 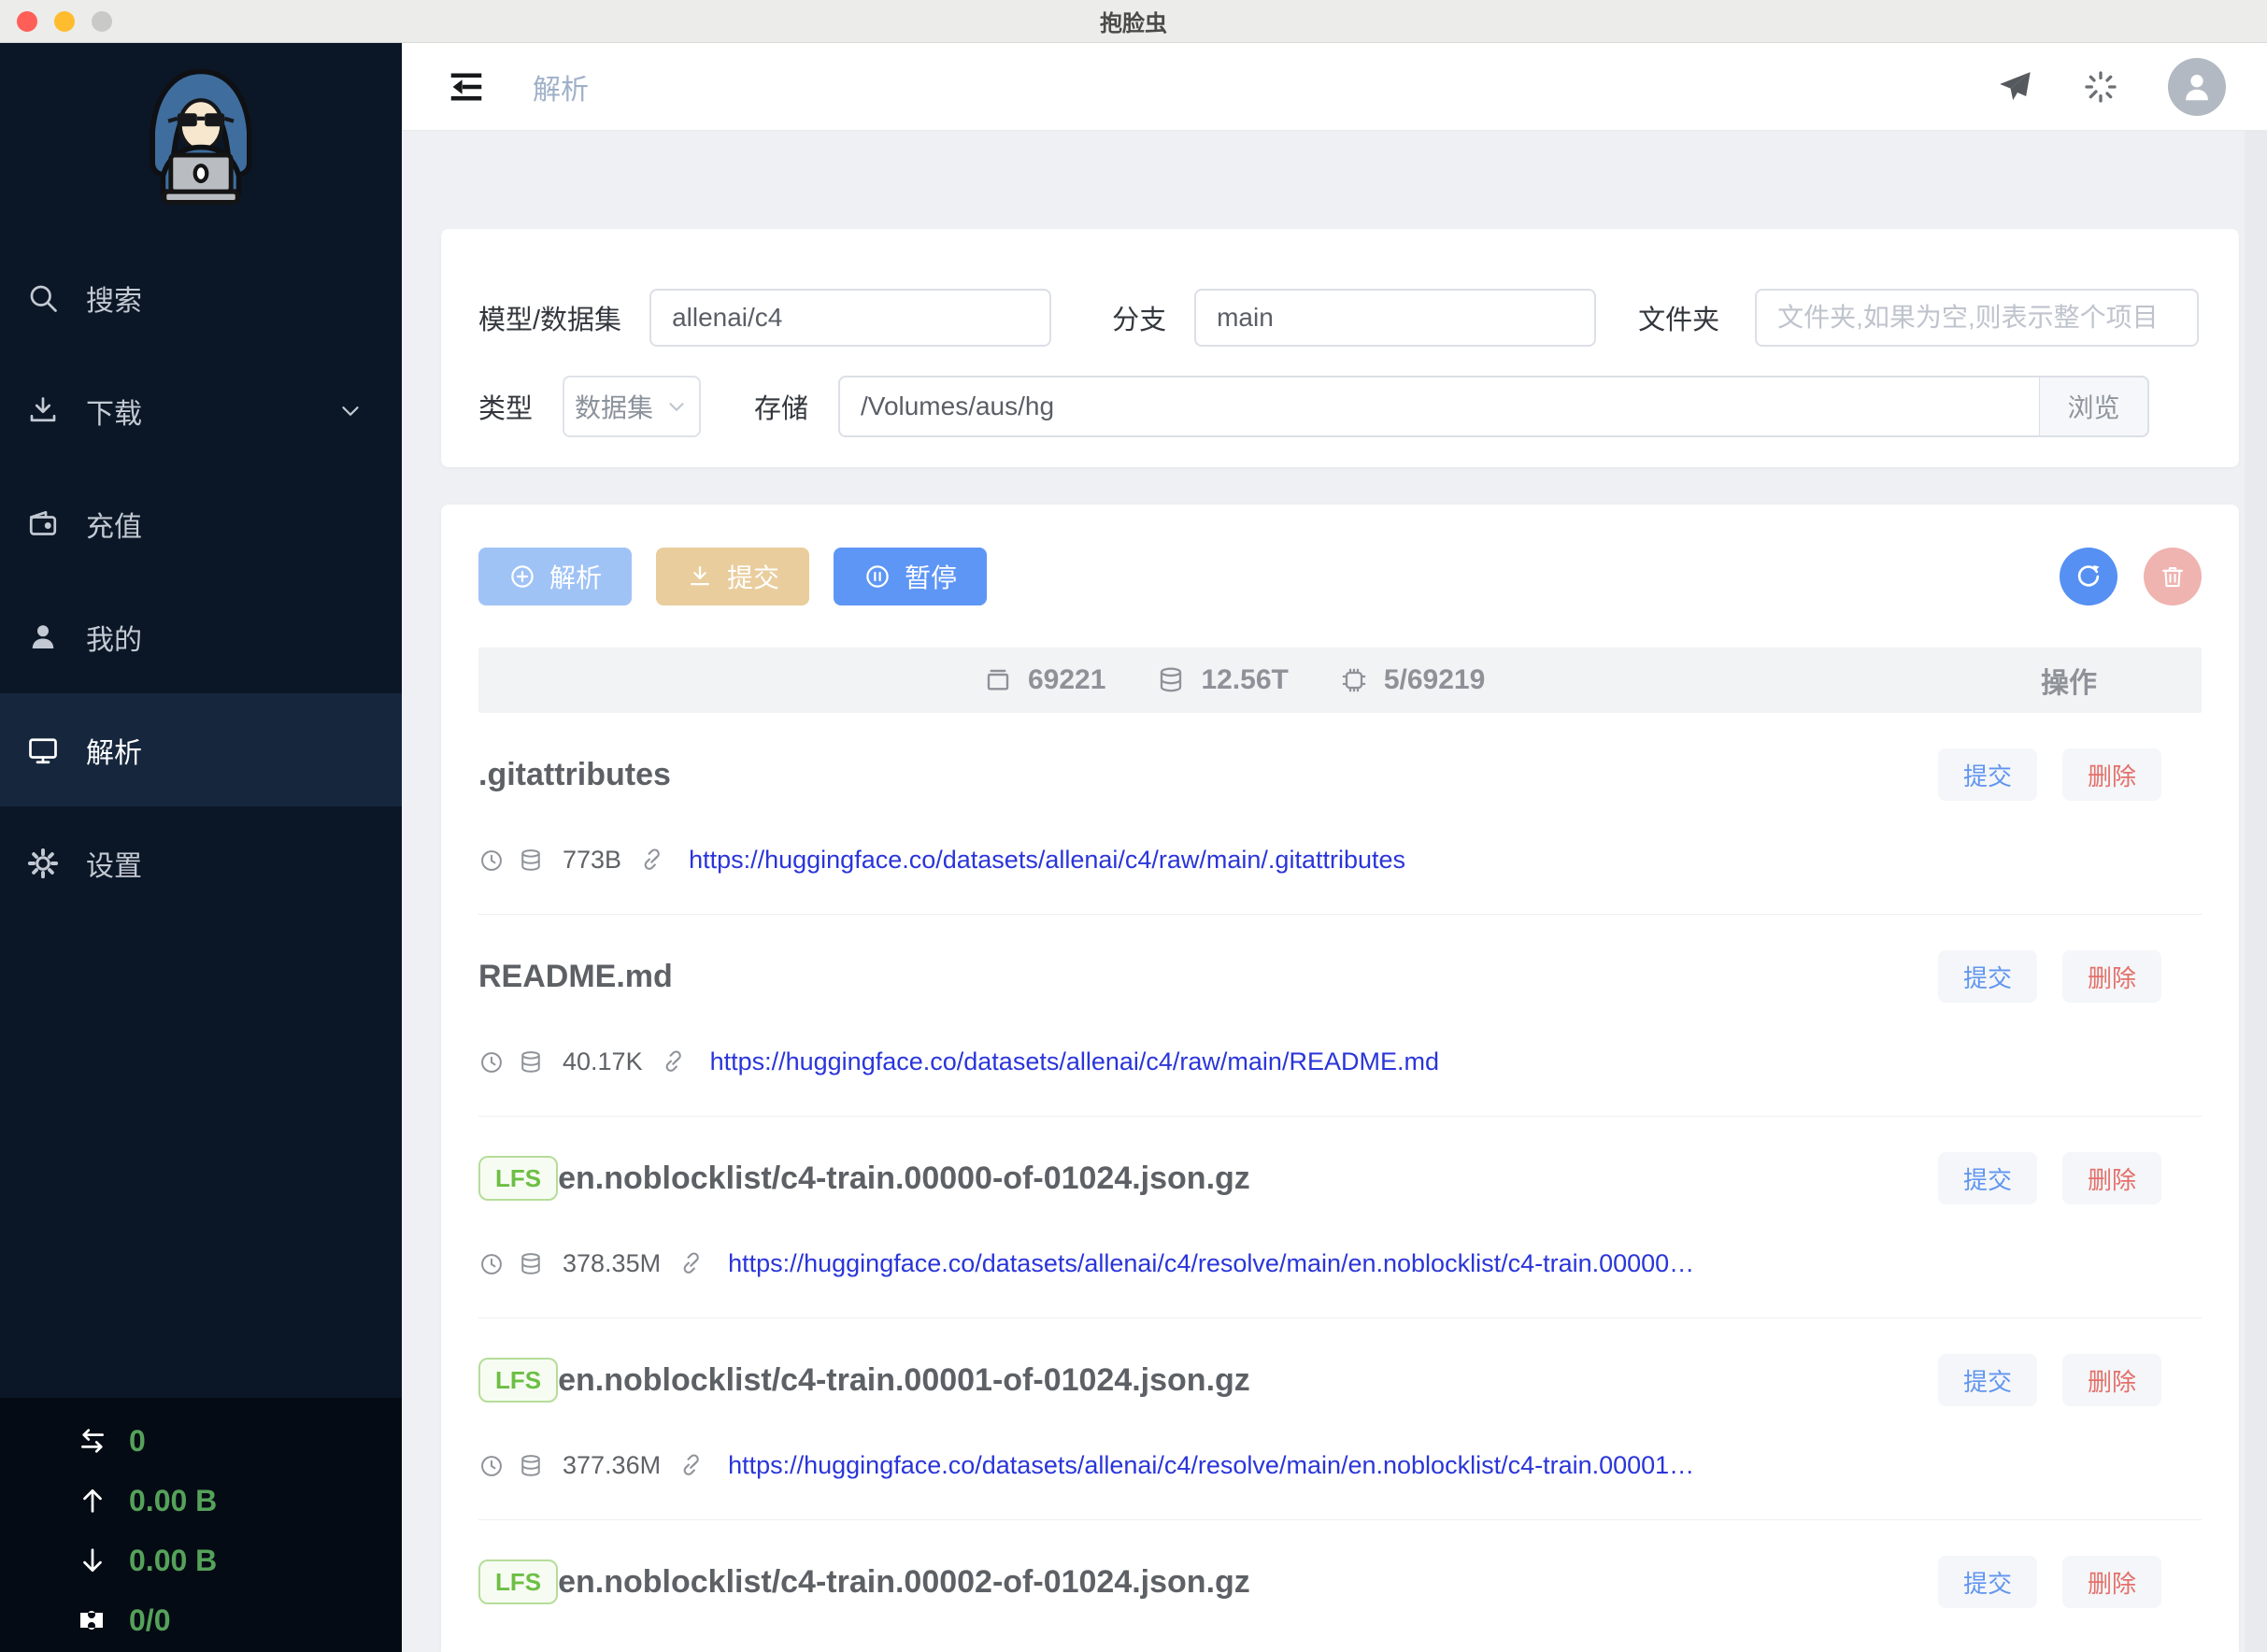 What do you see at coordinates (65, 21) in the screenshot?
I see `minimize-window-button` at bounding box center [65, 21].